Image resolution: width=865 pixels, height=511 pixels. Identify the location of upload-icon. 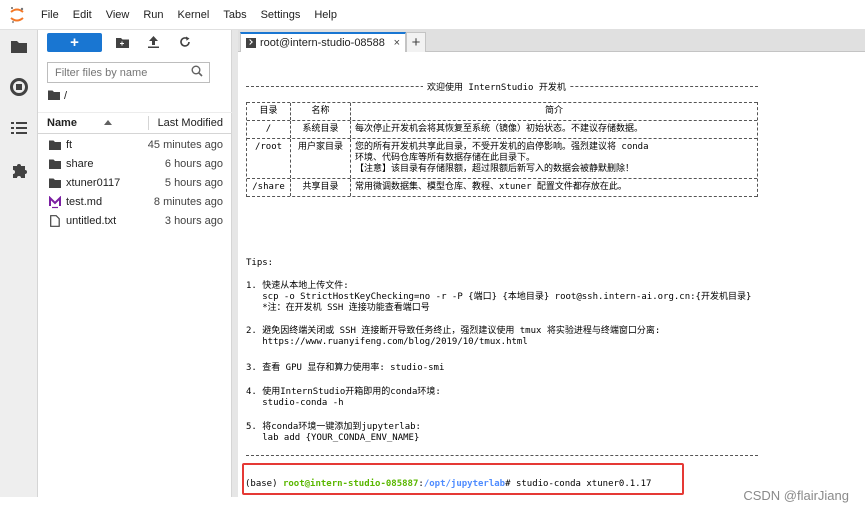
(153, 42).